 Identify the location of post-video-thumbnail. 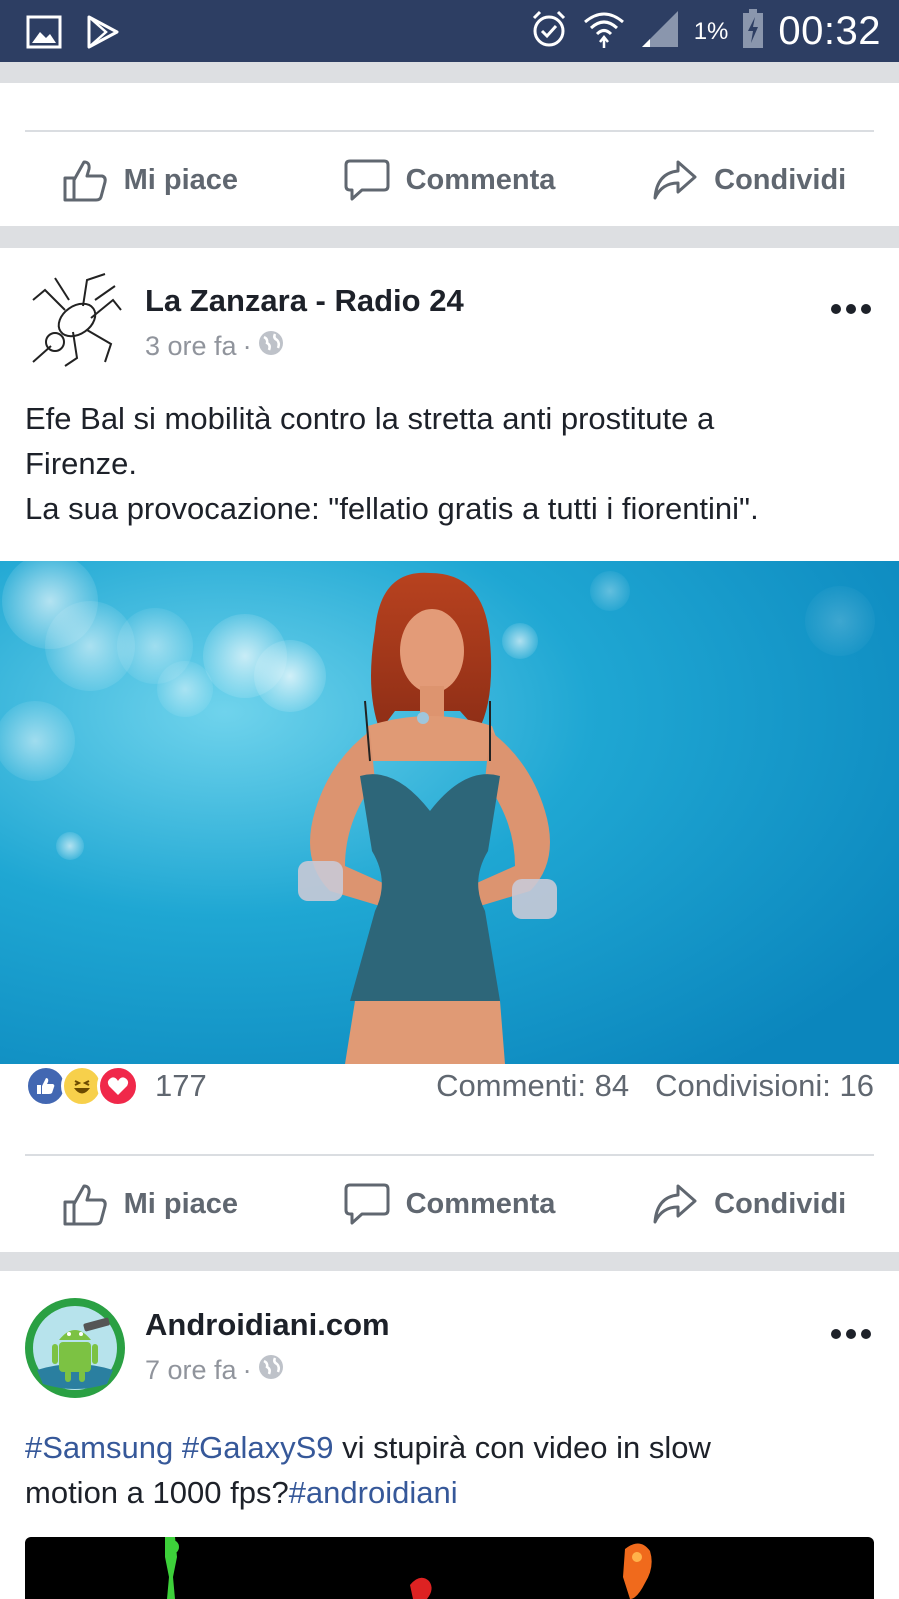
(449, 1568).